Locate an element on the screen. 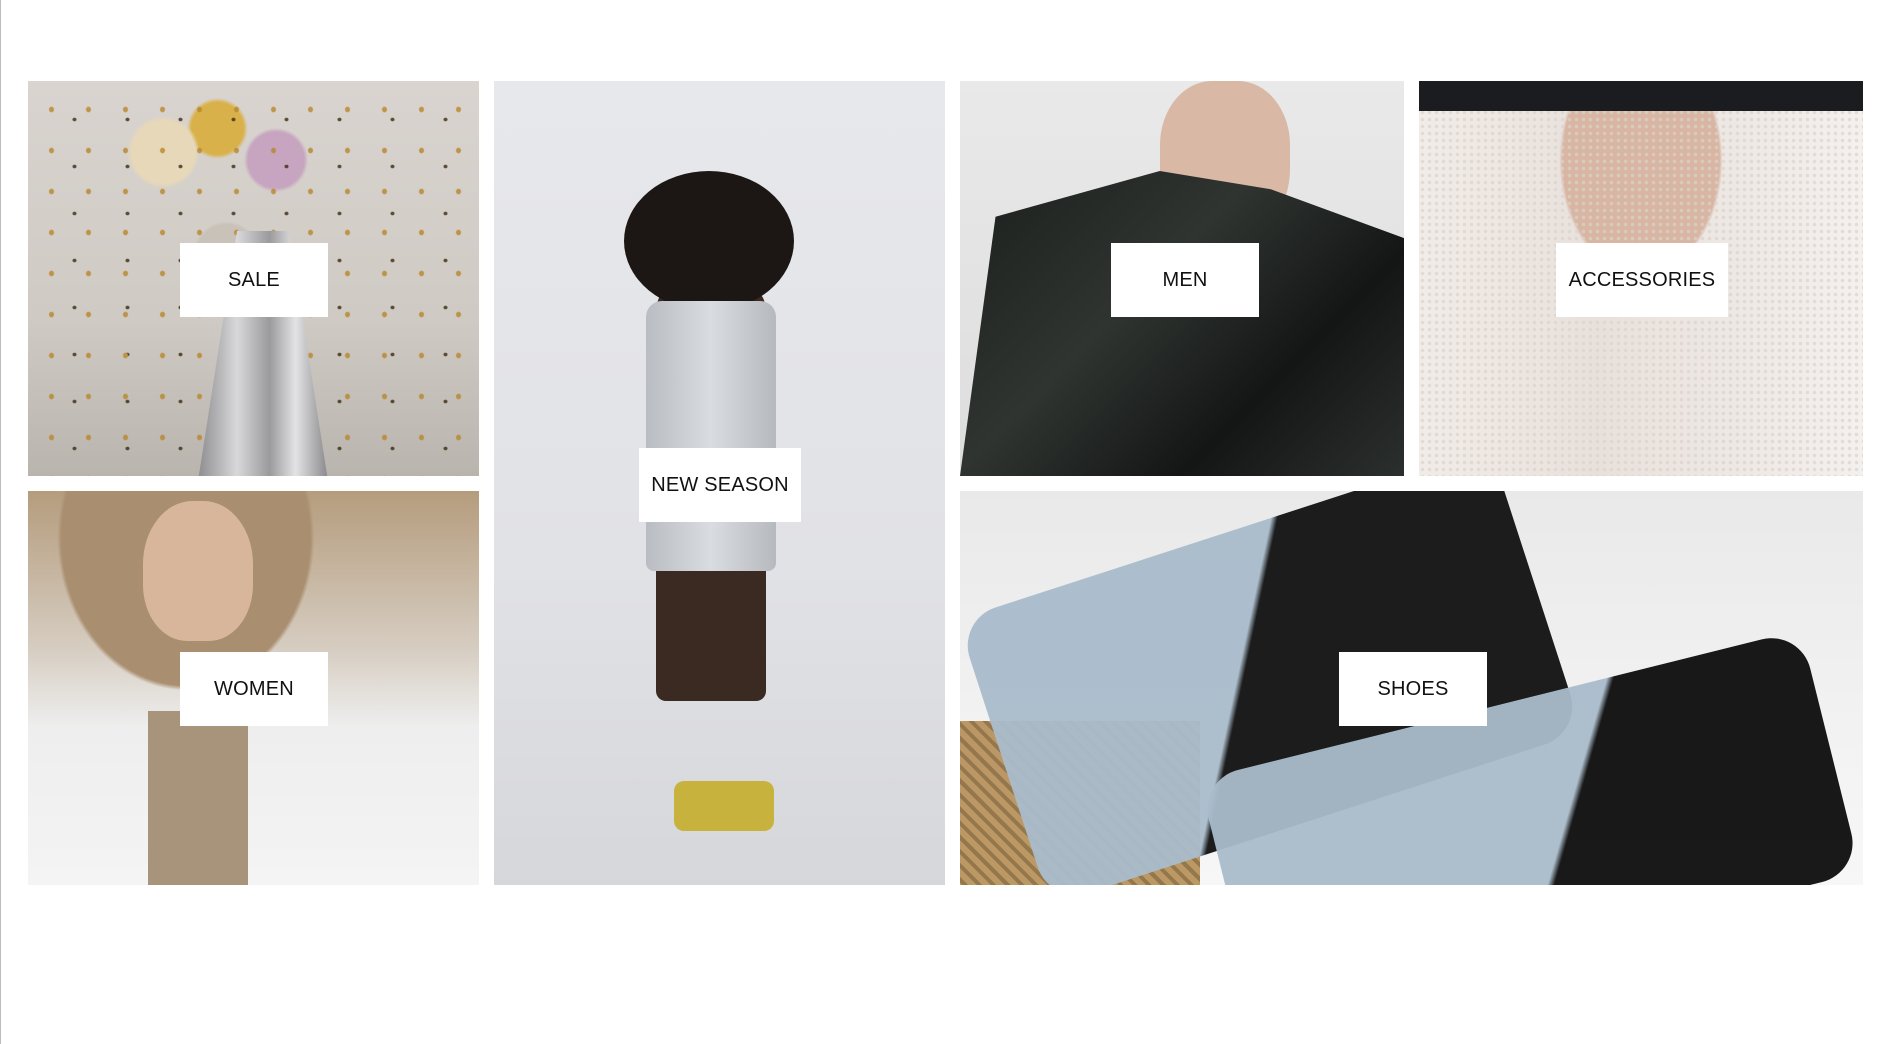 Image resolution: width=1896 pixels, height=1044 pixels. category-label-shoes: SHOES is located at coordinates (1413, 689).